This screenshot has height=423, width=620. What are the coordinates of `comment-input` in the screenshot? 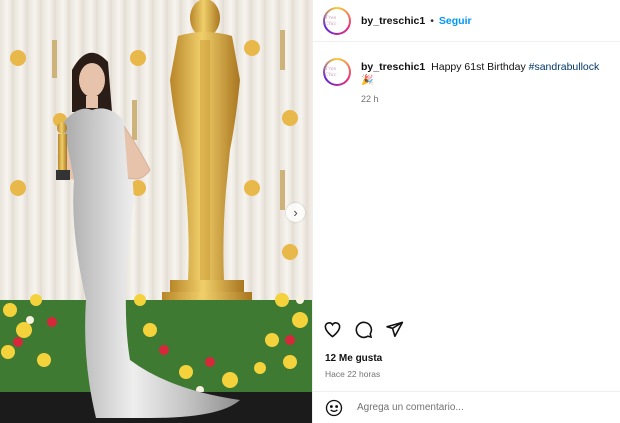 It's located at (467, 407).